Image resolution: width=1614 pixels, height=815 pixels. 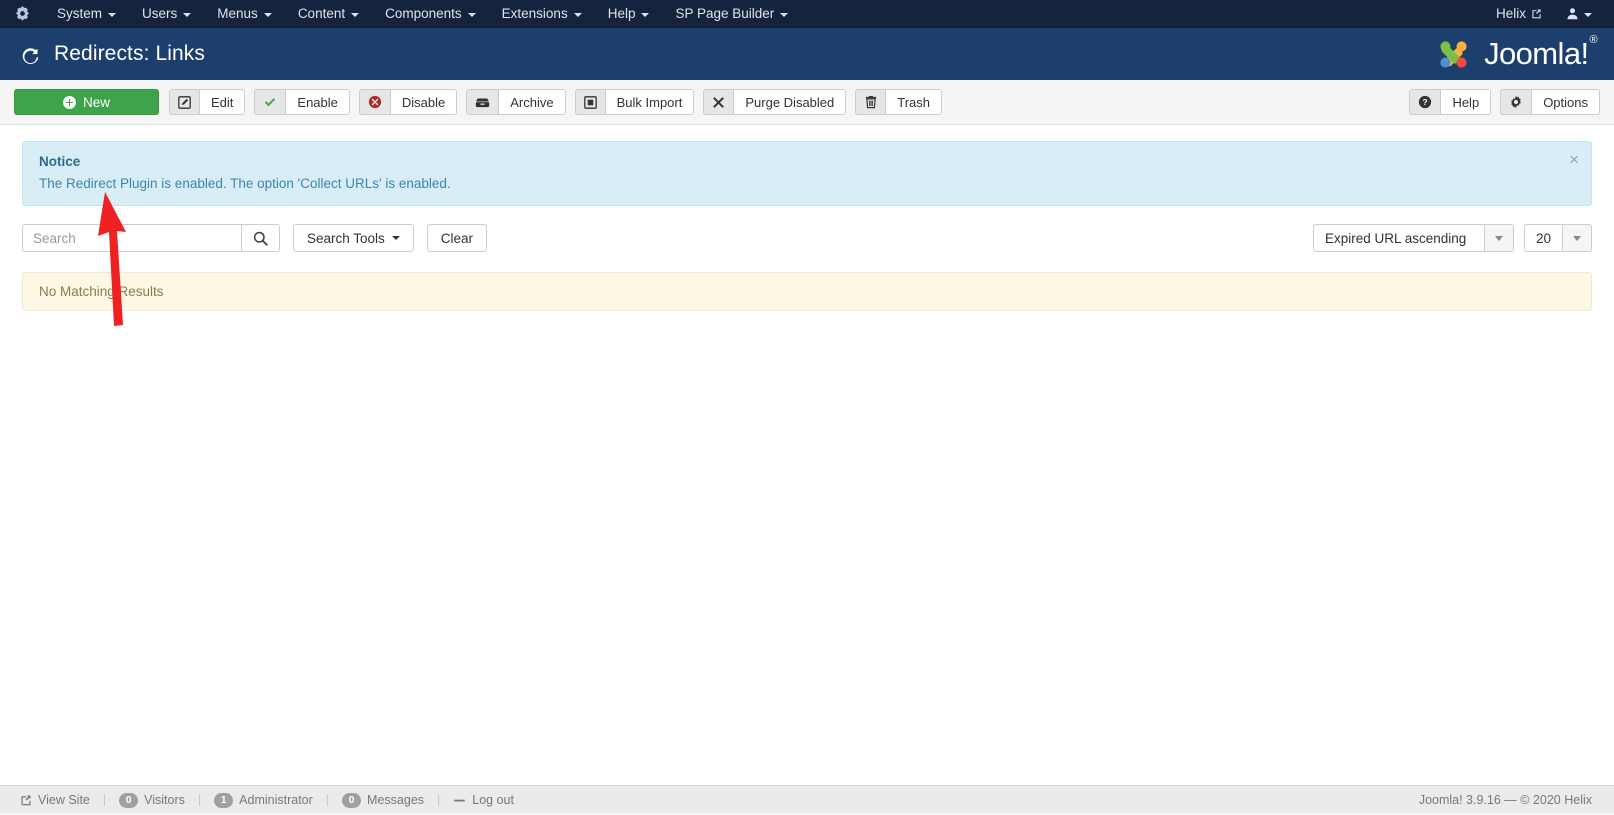 What do you see at coordinates (184, 102) in the screenshot?
I see `pencil-square-icon` at bounding box center [184, 102].